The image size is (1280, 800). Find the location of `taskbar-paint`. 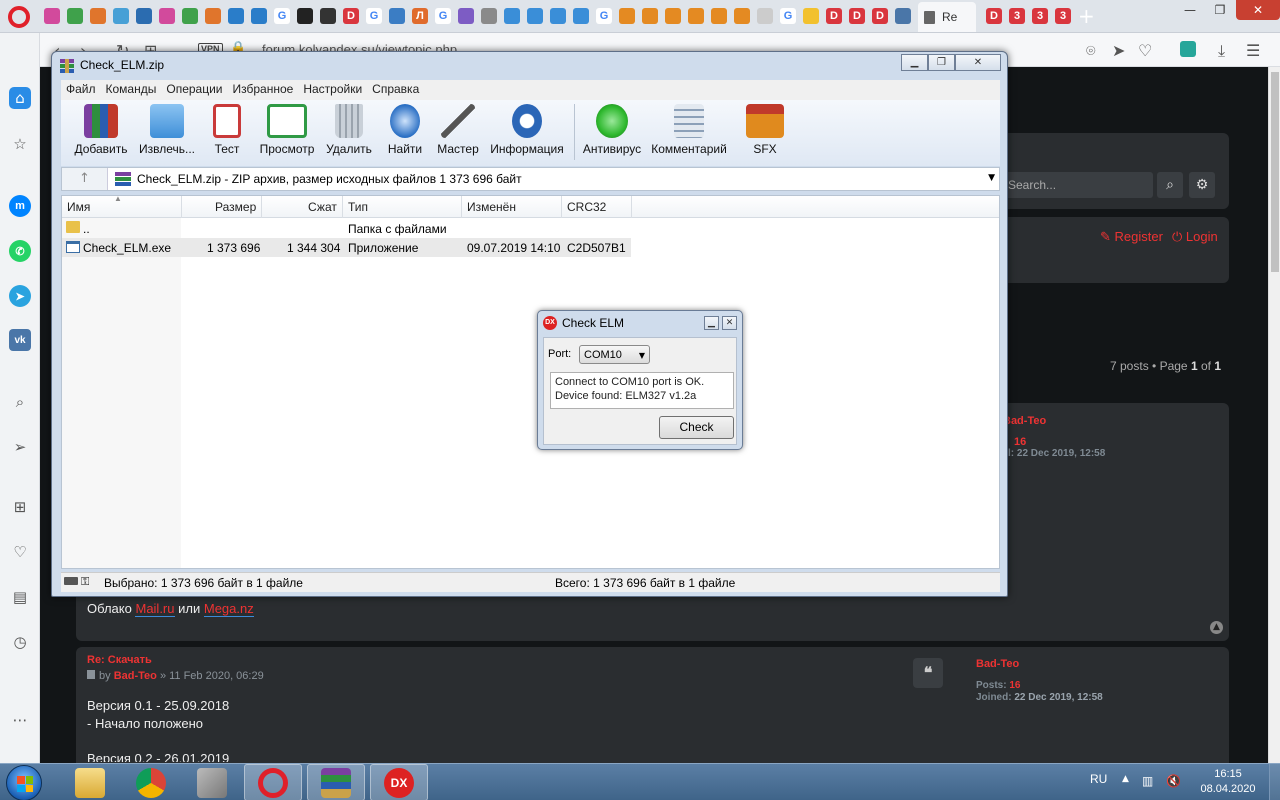

taskbar-paint is located at coordinates (212, 782).